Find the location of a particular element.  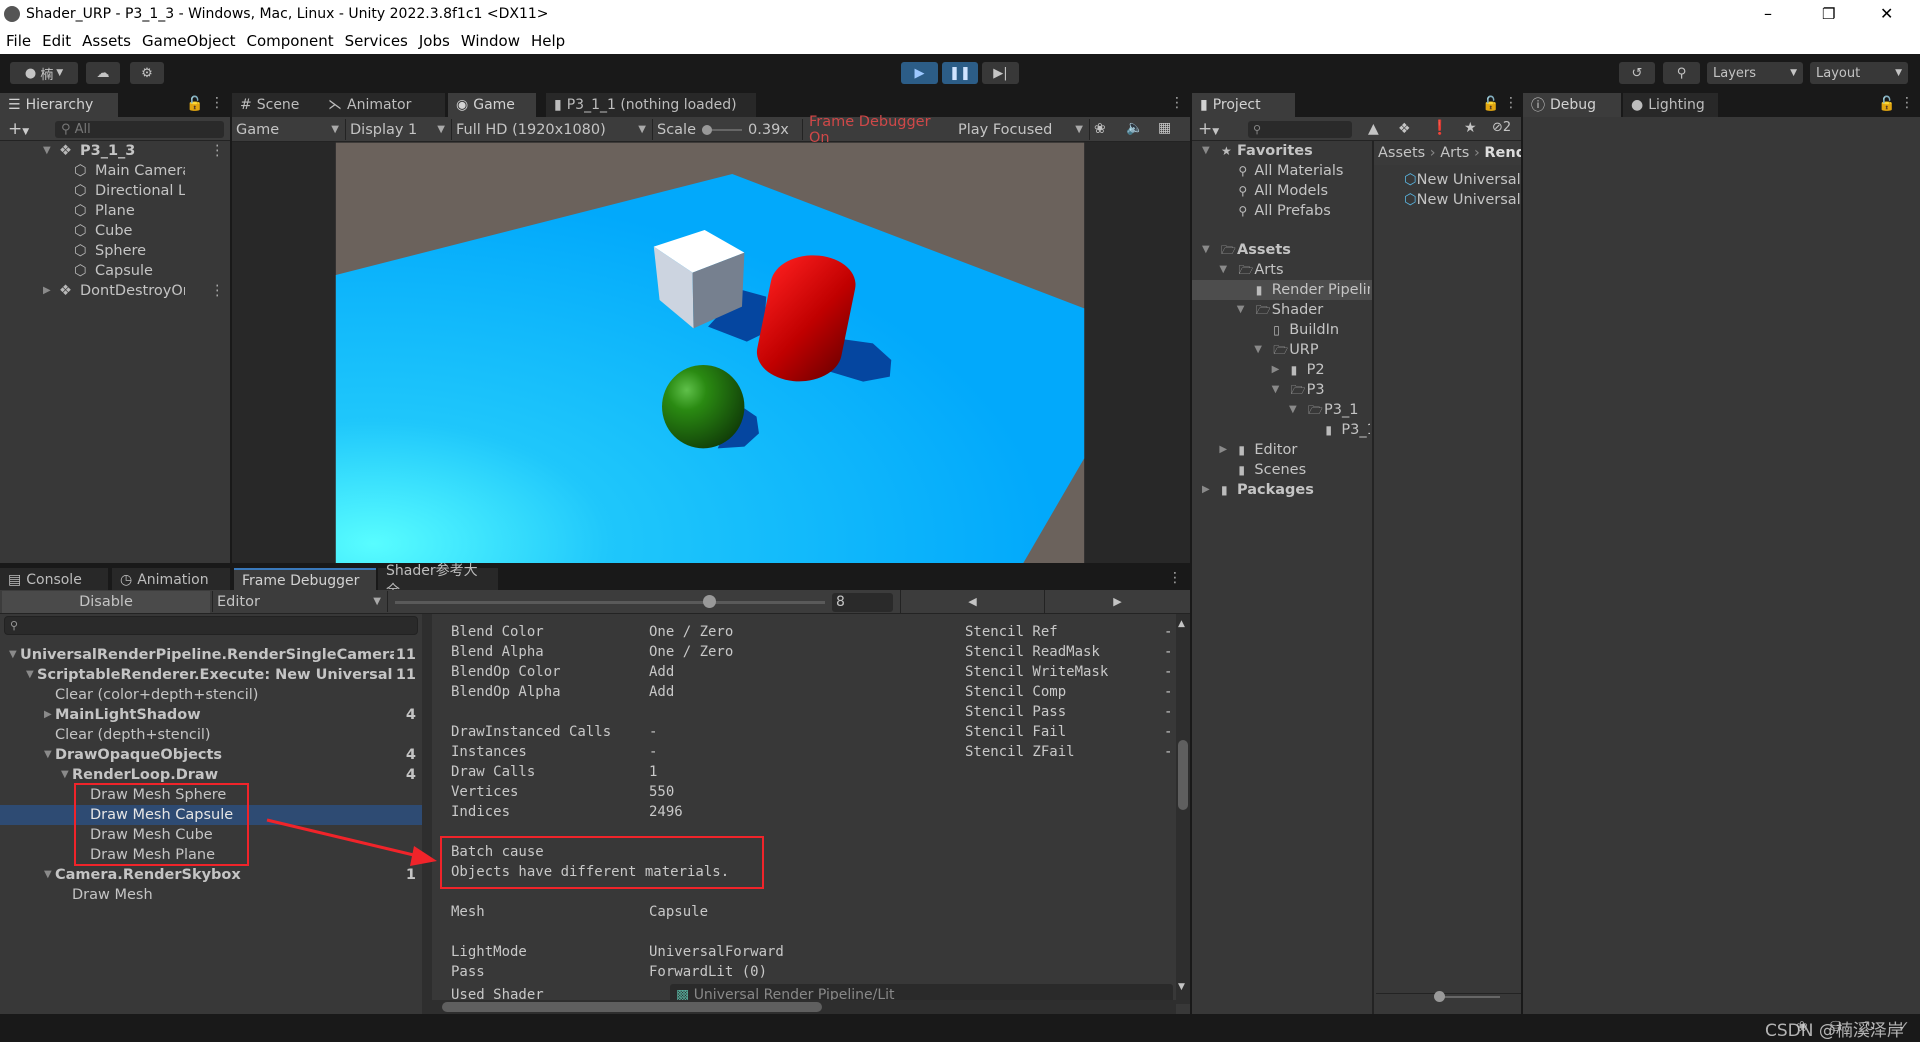

hierarchy-search-input: ⚲ All is located at coordinates (139, 129).